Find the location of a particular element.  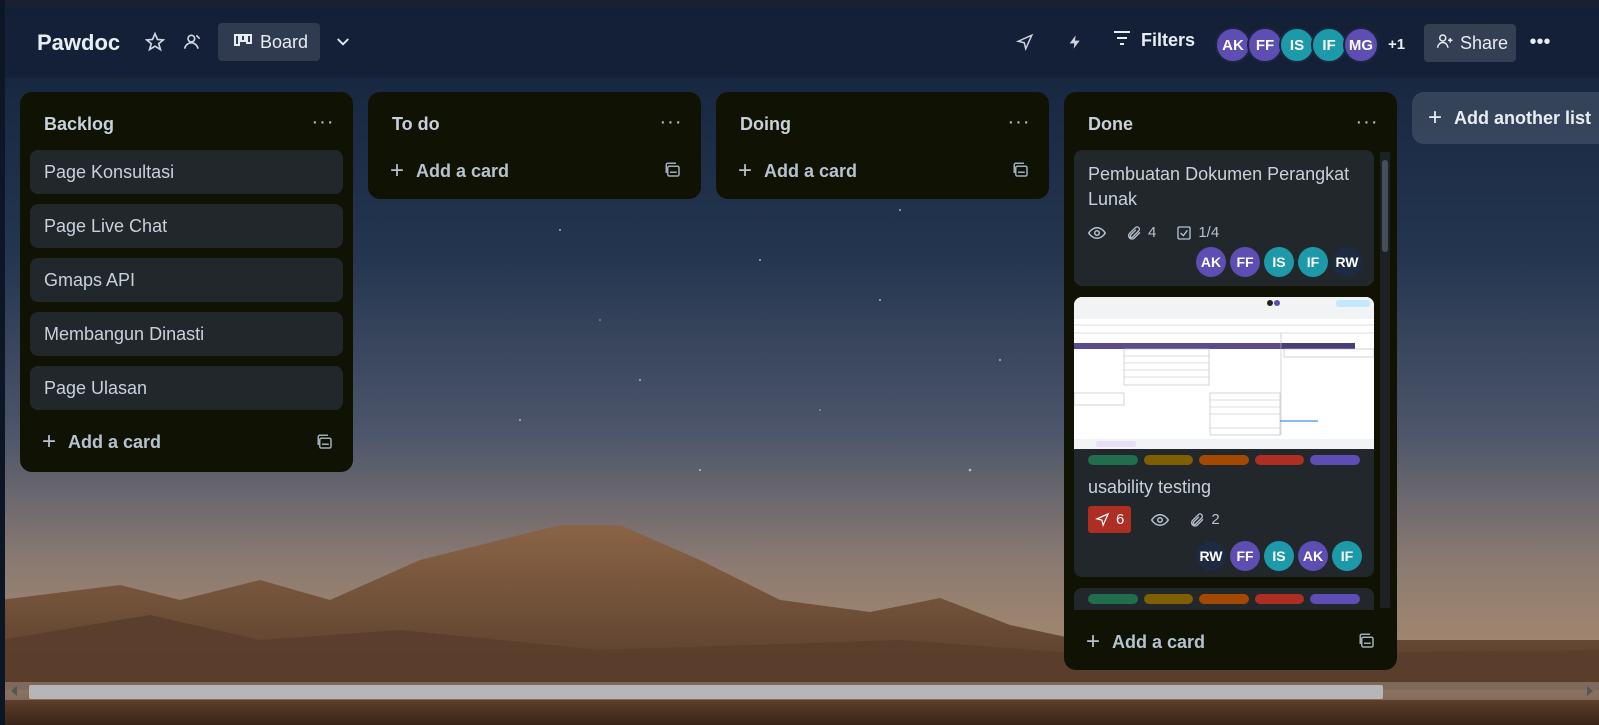

board-horizontal-scrollbar is located at coordinates (802, 691).